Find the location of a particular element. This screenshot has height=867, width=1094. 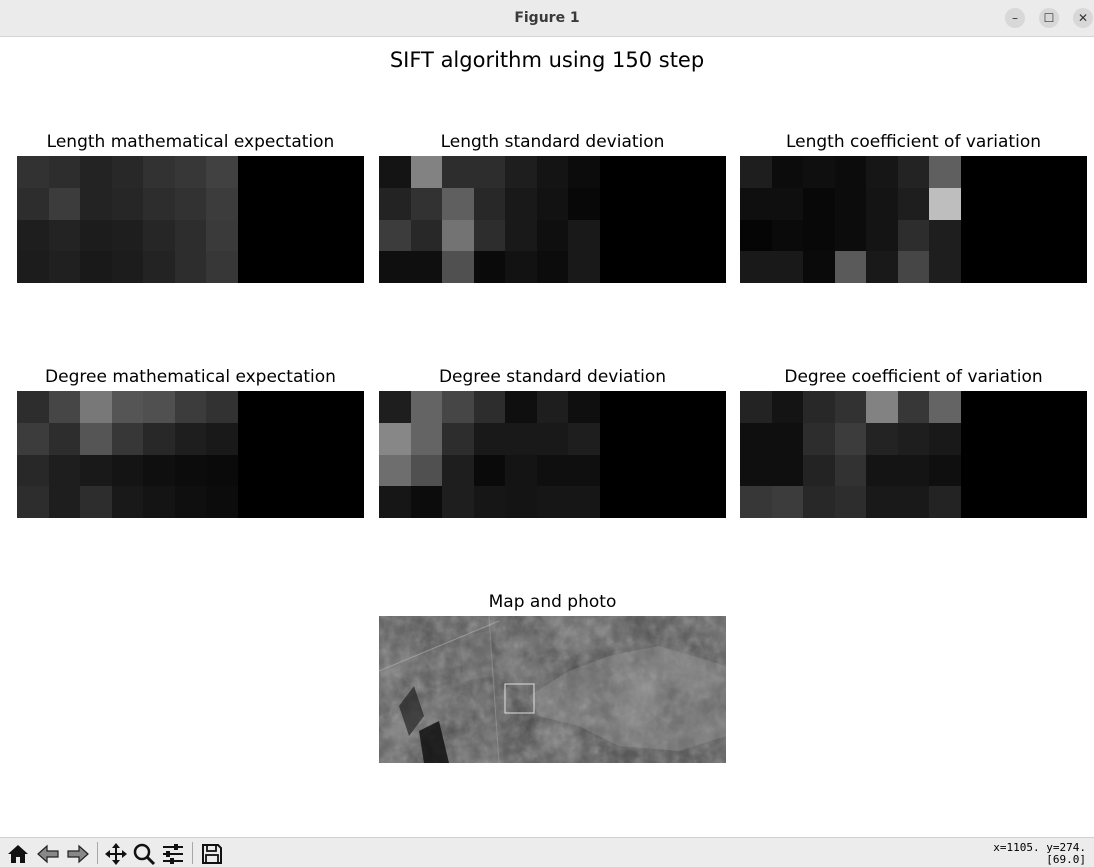

navigation-toolbar: x=1105. y=274. [69.0] is located at coordinates (547, 852).